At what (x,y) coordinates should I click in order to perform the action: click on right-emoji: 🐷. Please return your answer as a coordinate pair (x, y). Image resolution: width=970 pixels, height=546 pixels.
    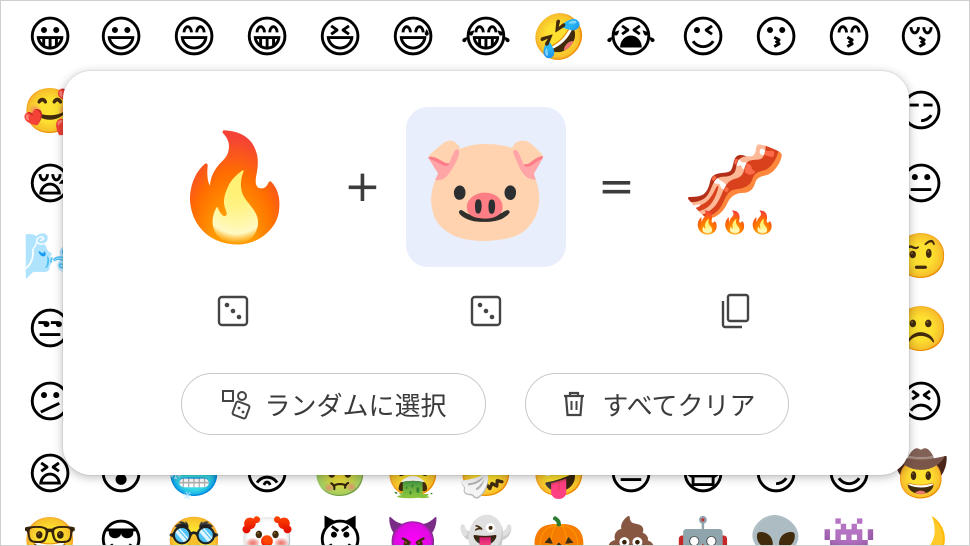
    Looking at the image, I should click on (486, 187).